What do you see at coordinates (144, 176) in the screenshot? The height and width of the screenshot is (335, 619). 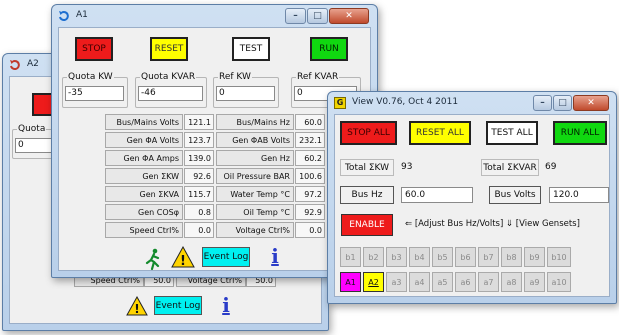 I see `meter-label: Gen ΣKW` at bounding box center [144, 176].